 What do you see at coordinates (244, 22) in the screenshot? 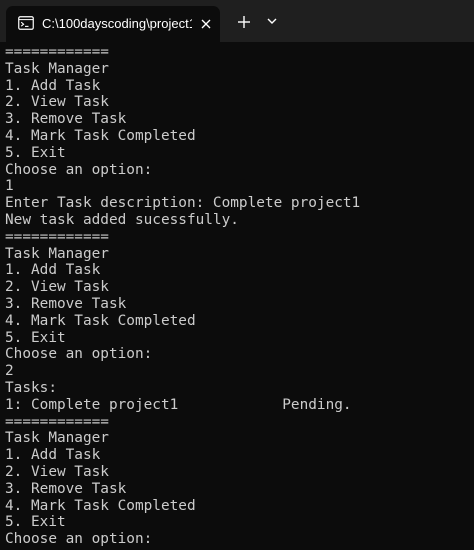
I see `plus-icon` at bounding box center [244, 22].